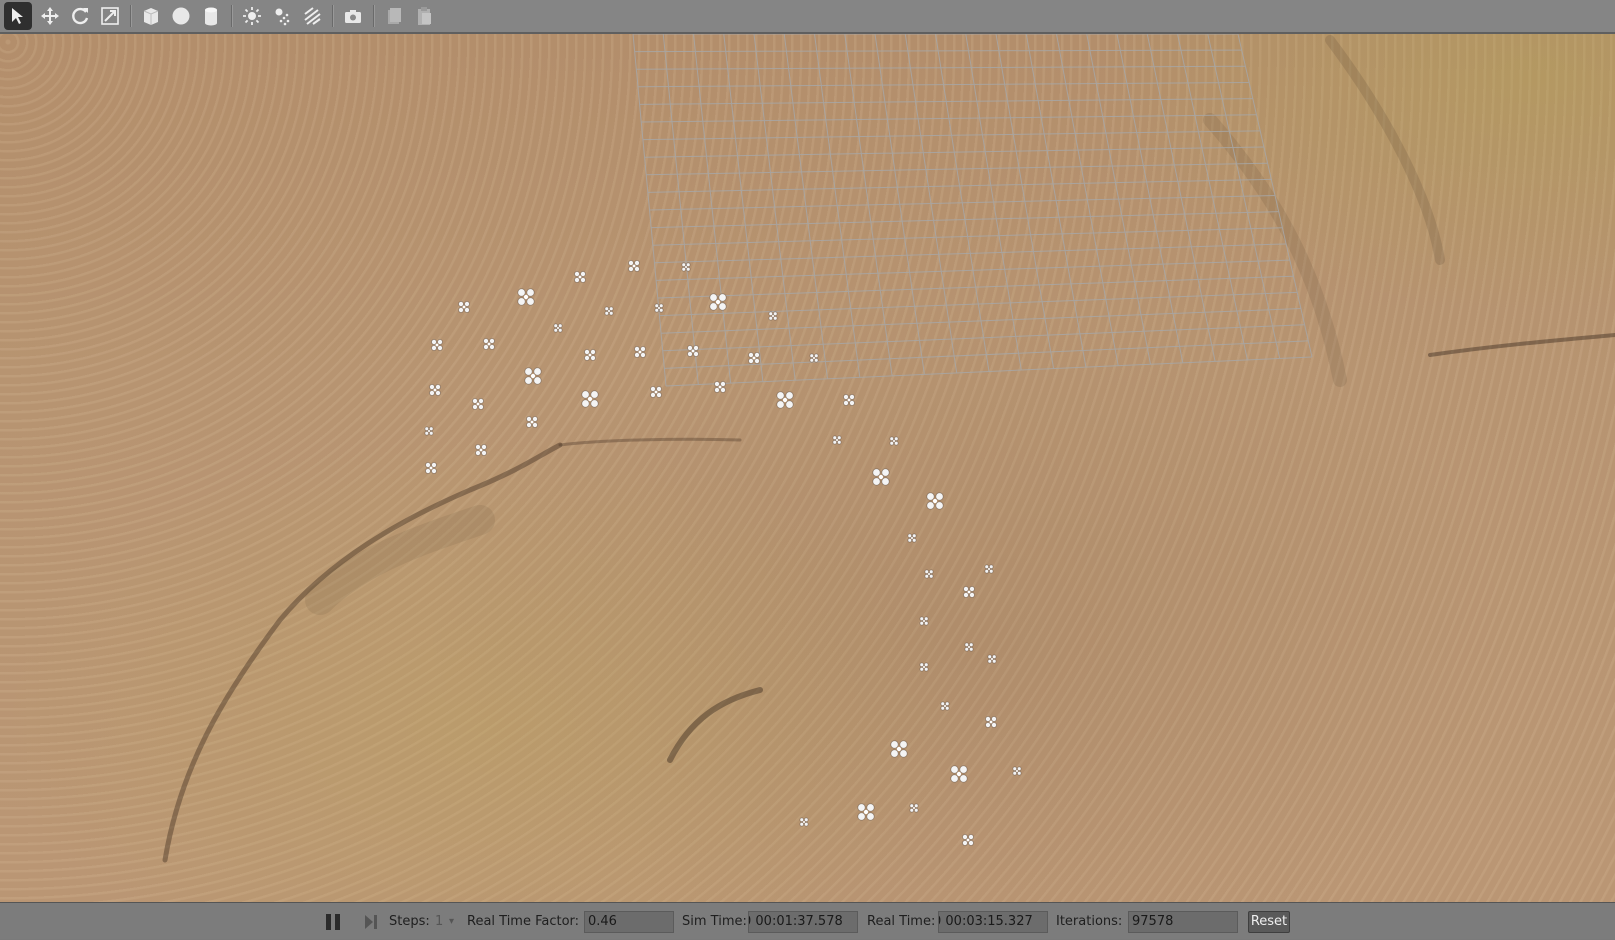  Describe the element at coordinates (181, 16) in the screenshot. I see `sphere-icon` at that location.